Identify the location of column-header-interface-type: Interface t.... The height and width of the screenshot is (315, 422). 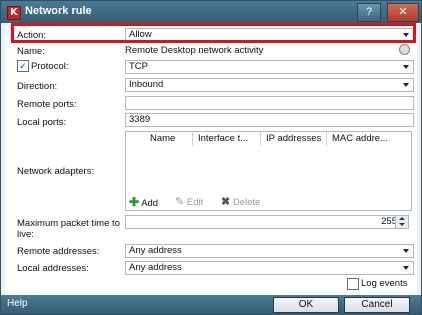
(220, 139).